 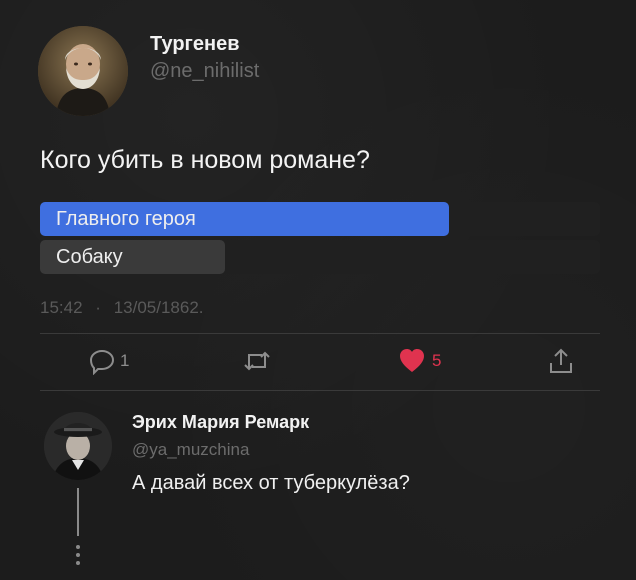 I want to click on tweet-date: 13/05/1862., so click(x=158, y=307).